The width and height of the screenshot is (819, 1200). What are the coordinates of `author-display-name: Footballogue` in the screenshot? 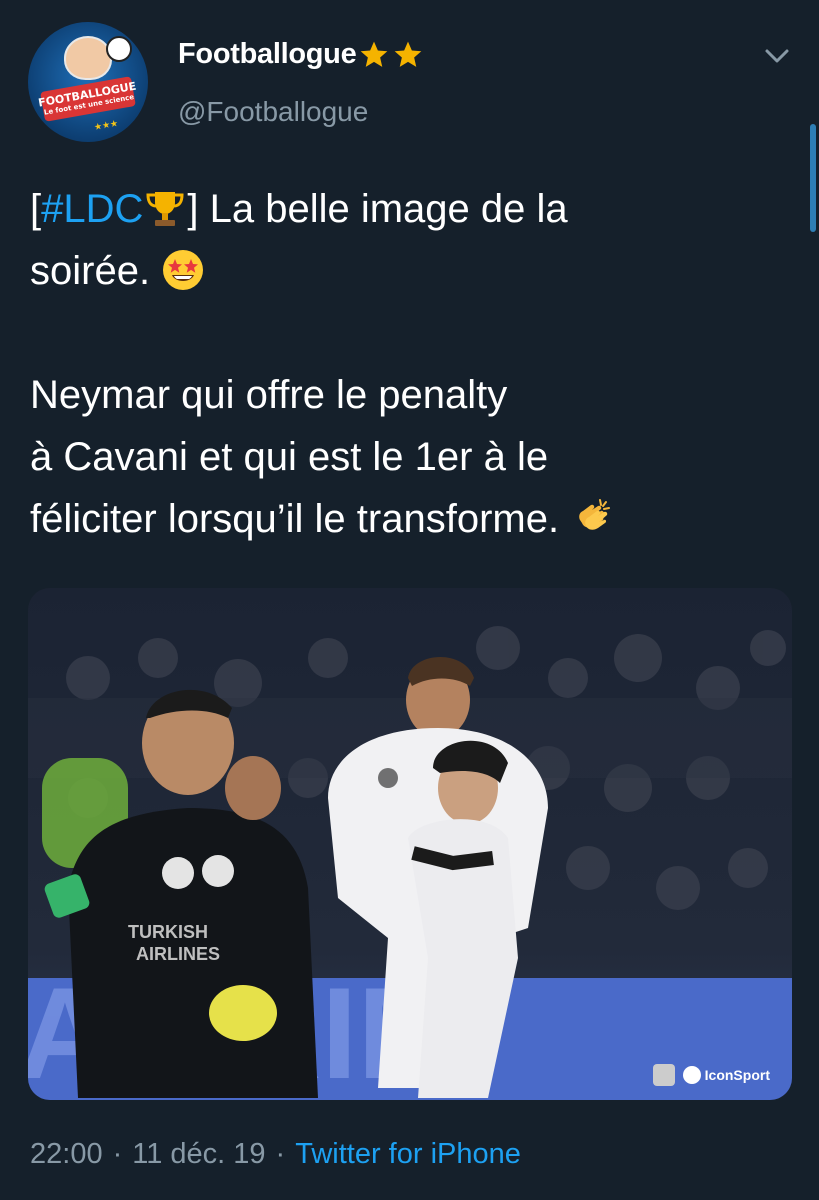 It's located at (267, 54).